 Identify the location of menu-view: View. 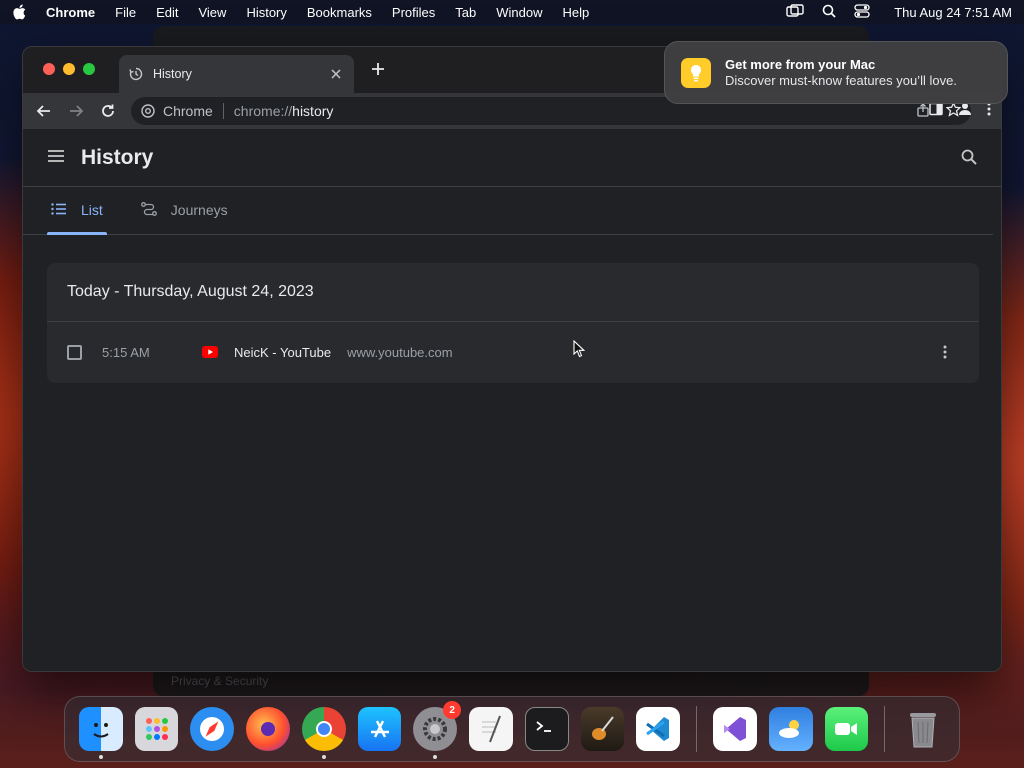
(212, 12).